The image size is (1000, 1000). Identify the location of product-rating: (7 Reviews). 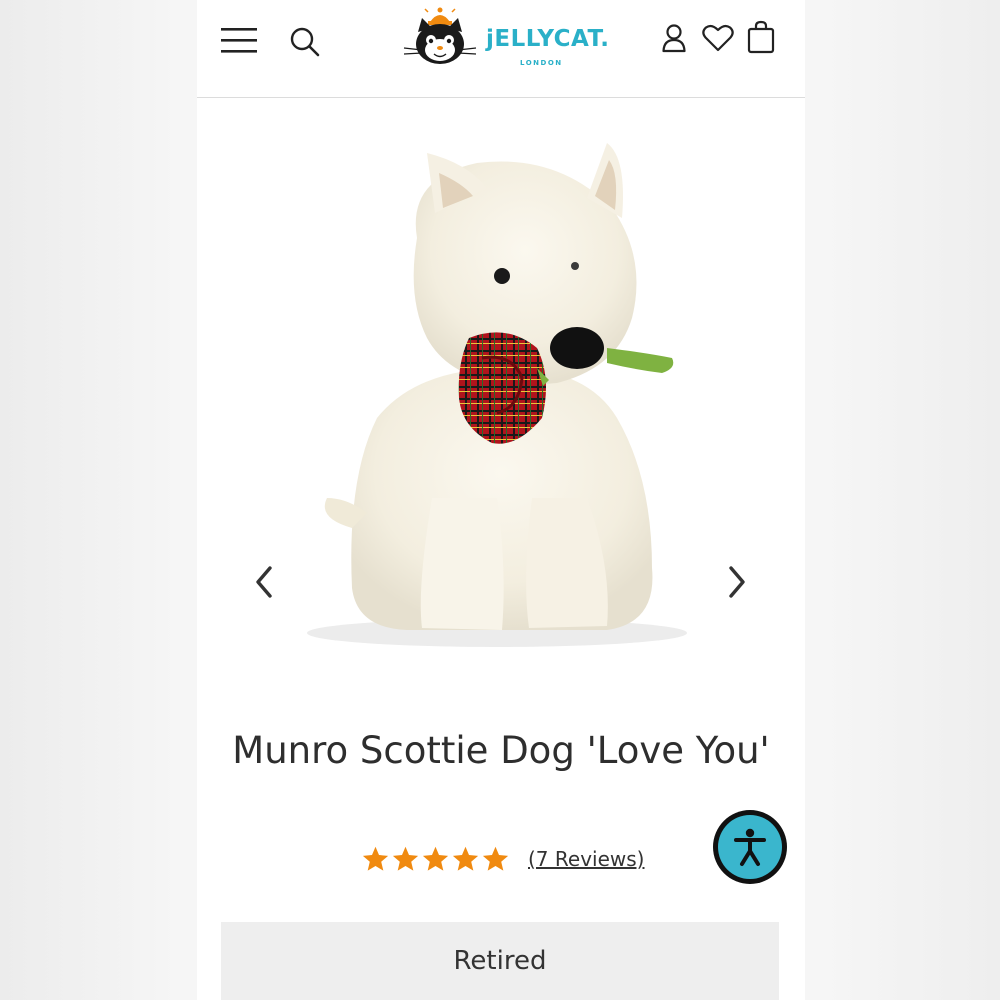
(502, 859).